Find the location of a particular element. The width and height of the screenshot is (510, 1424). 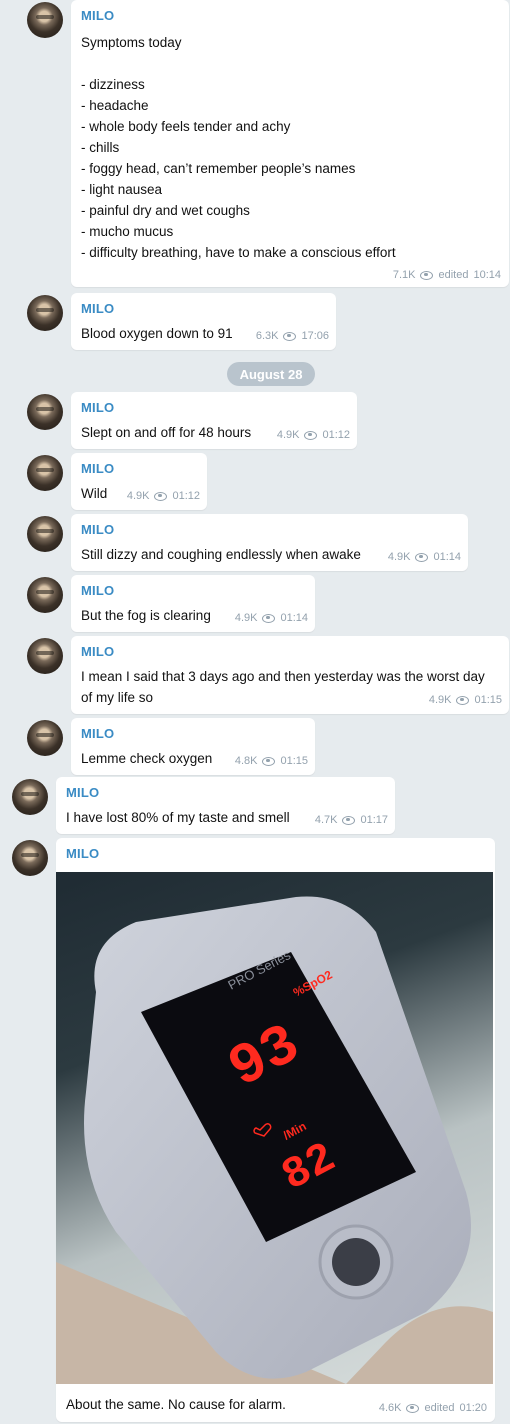

view-count: 4.6K is located at coordinates (390, 1408).